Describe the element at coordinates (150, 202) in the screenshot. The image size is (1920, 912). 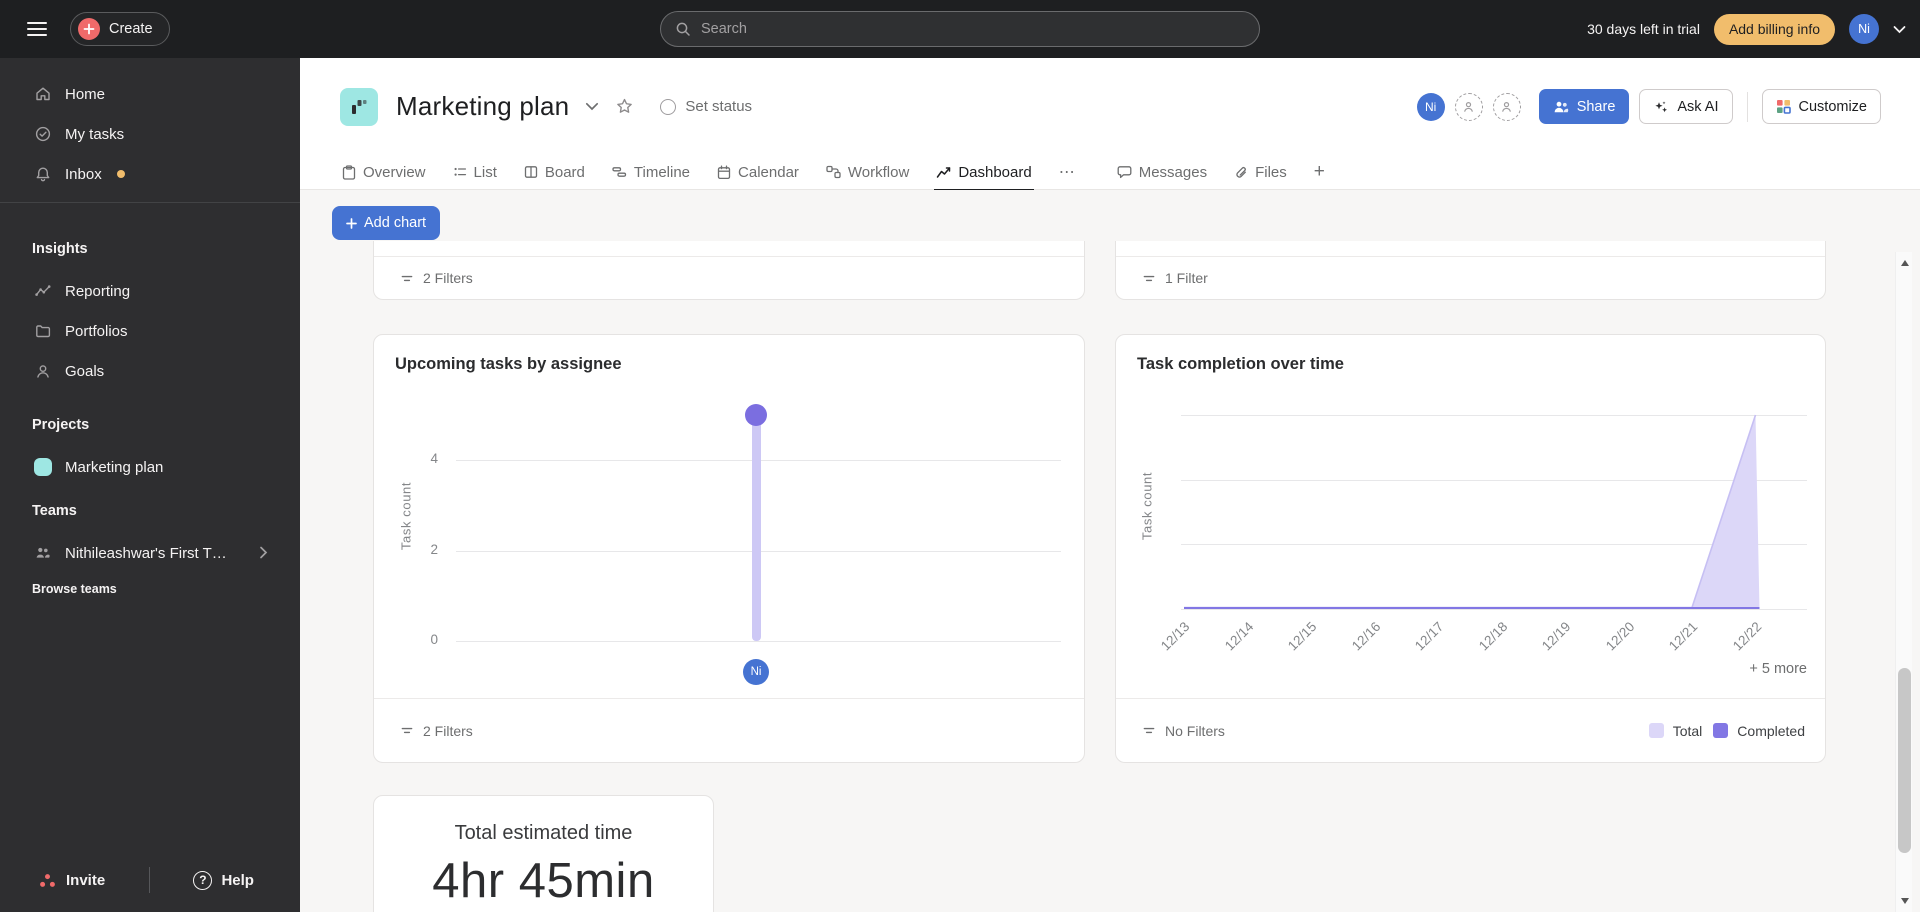
I see `sidebar-divider` at that location.